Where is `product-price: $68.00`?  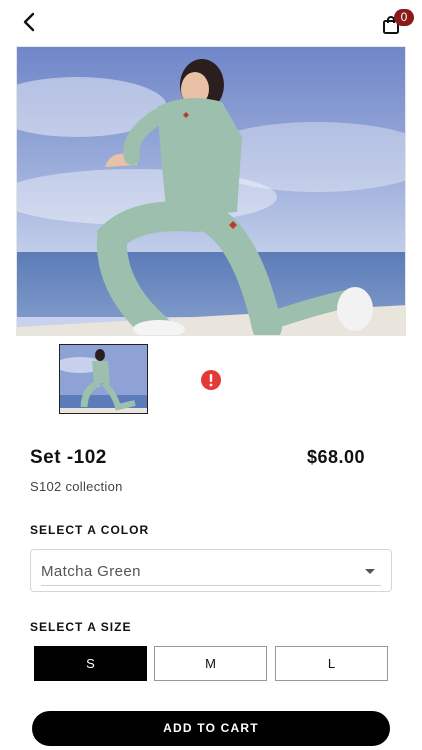 product-price: $68.00 is located at coordinates (336, 457).